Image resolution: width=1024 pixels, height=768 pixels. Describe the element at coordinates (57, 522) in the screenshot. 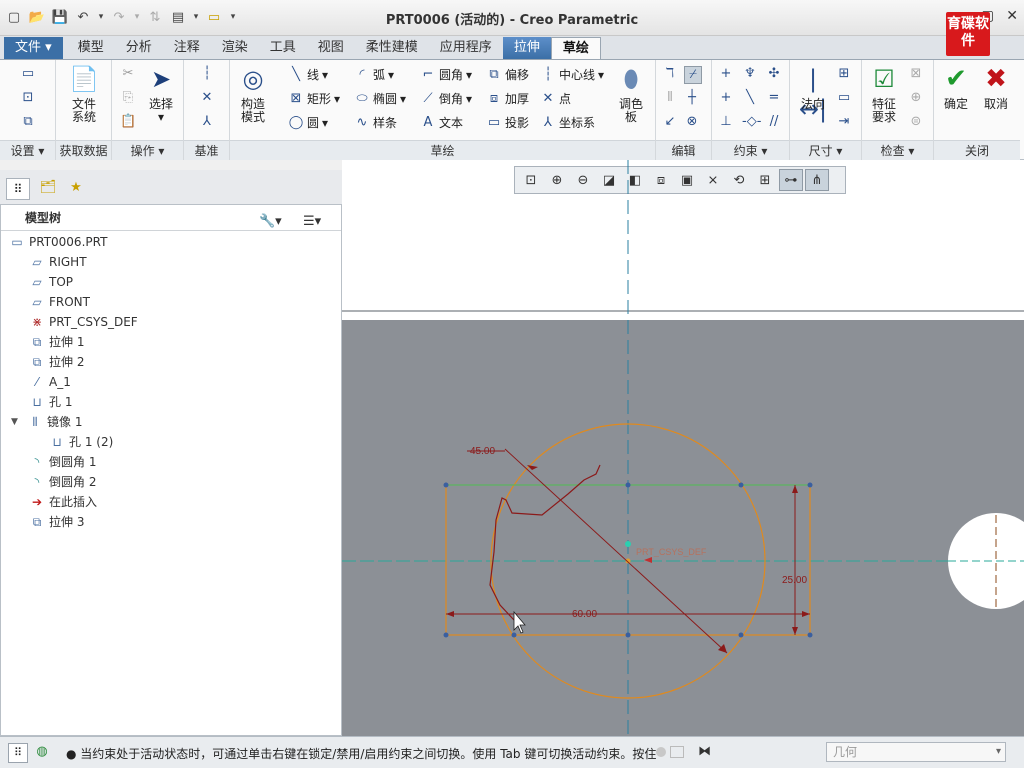

I see `tree-item-extrude-3: ⧉ 拉伸 3` at that location.